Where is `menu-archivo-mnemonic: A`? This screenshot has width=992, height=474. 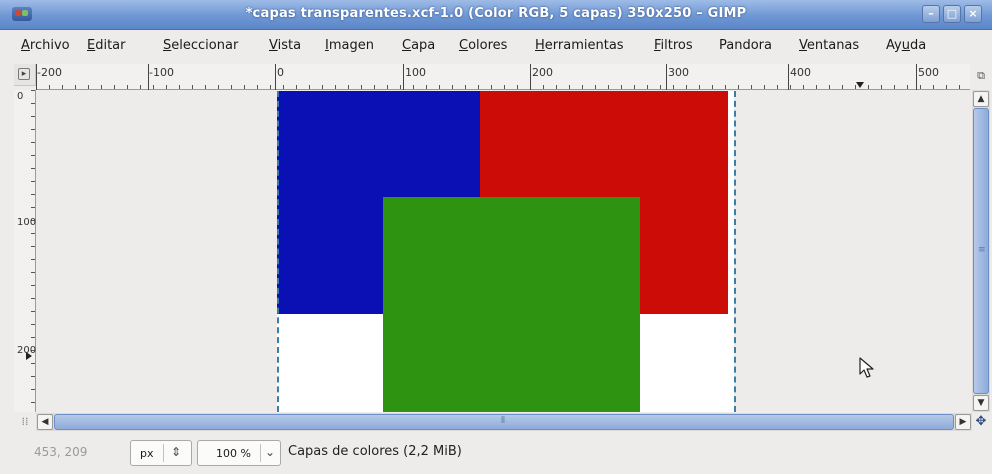
menu-archivo-mnemonic: A is located at coordinates (25, 45).